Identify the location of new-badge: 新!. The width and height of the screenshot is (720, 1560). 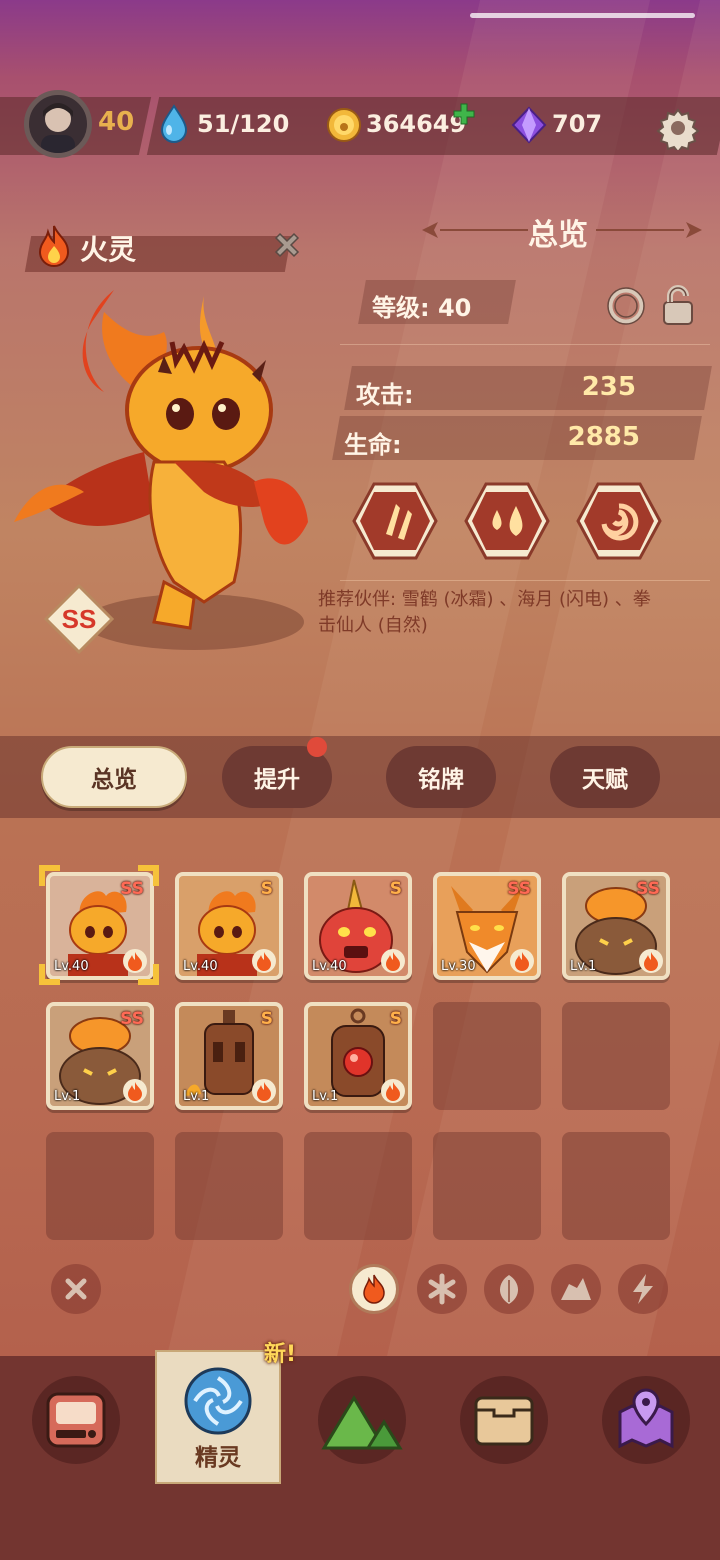
(280, 1354).